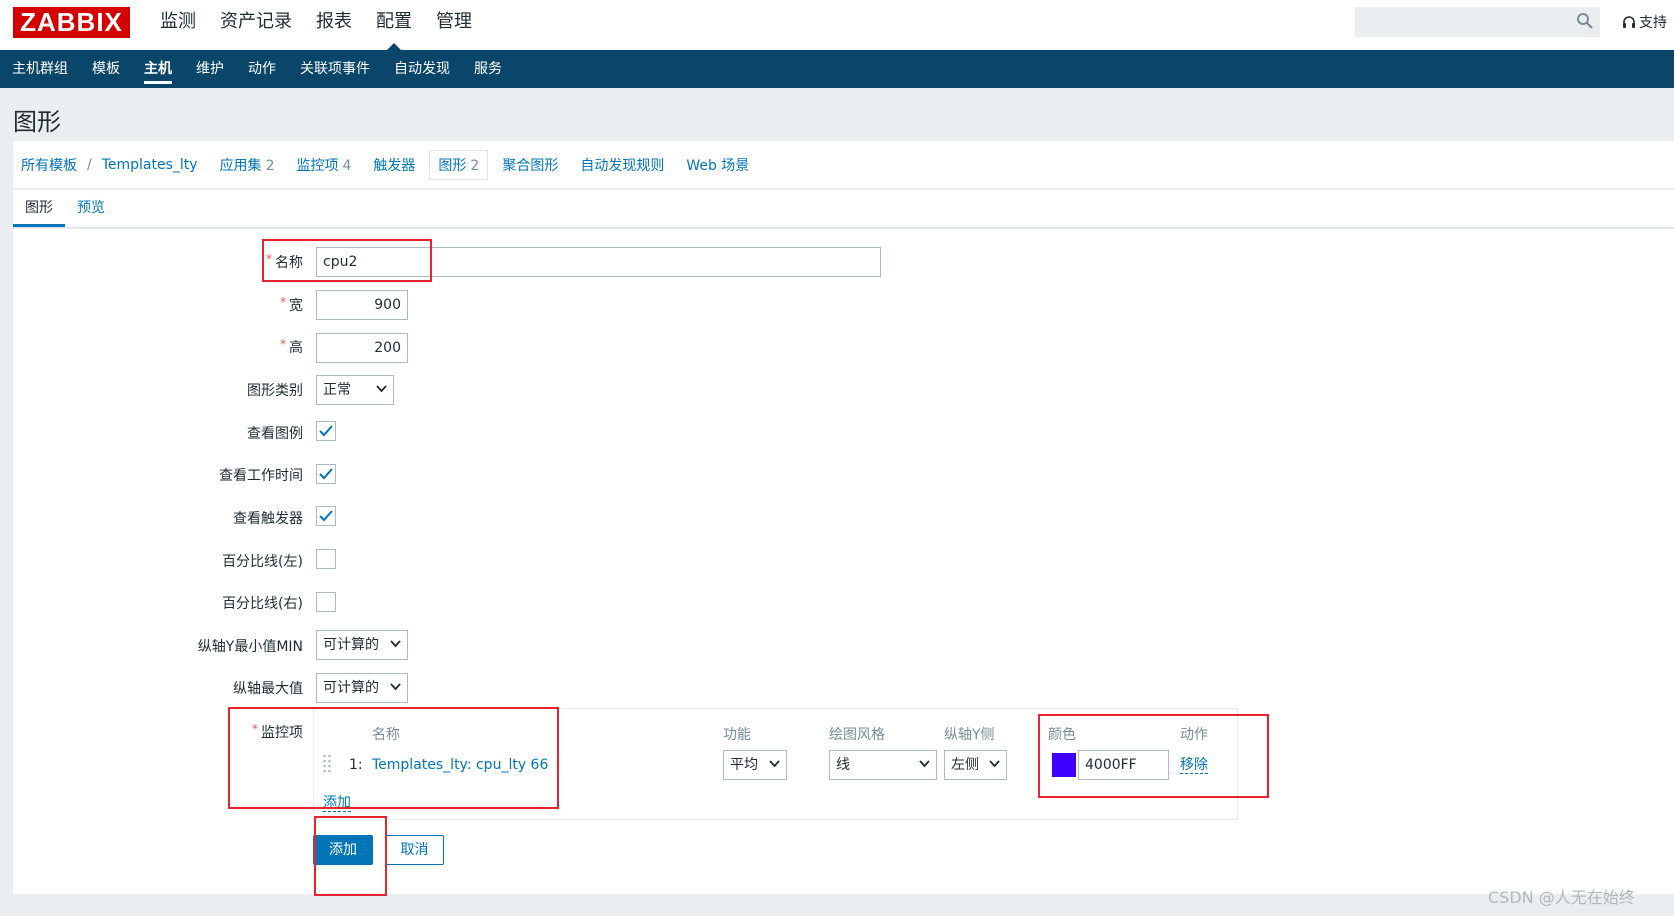 The image size is (1674, 916). Describe the element at coordinates (394, 25) in the screenshot. I see `menu-item-configuration: 配置` at that location.